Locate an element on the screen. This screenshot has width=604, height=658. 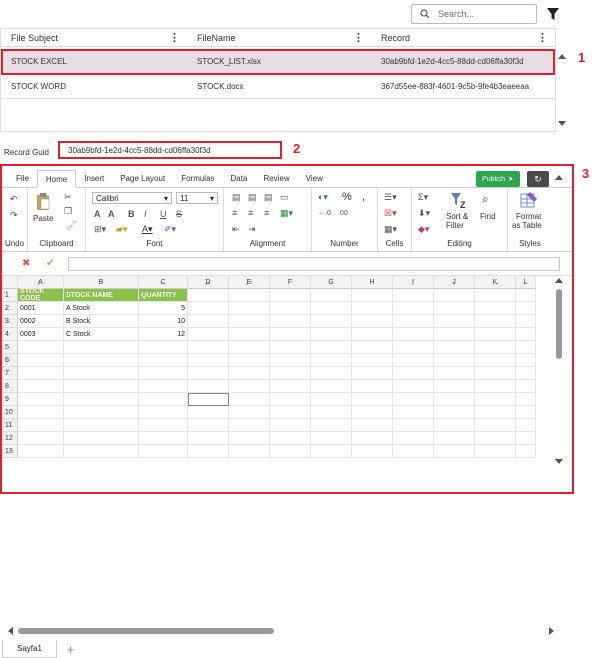
cell-b3: B Stock is located at coordinates (101, 321).